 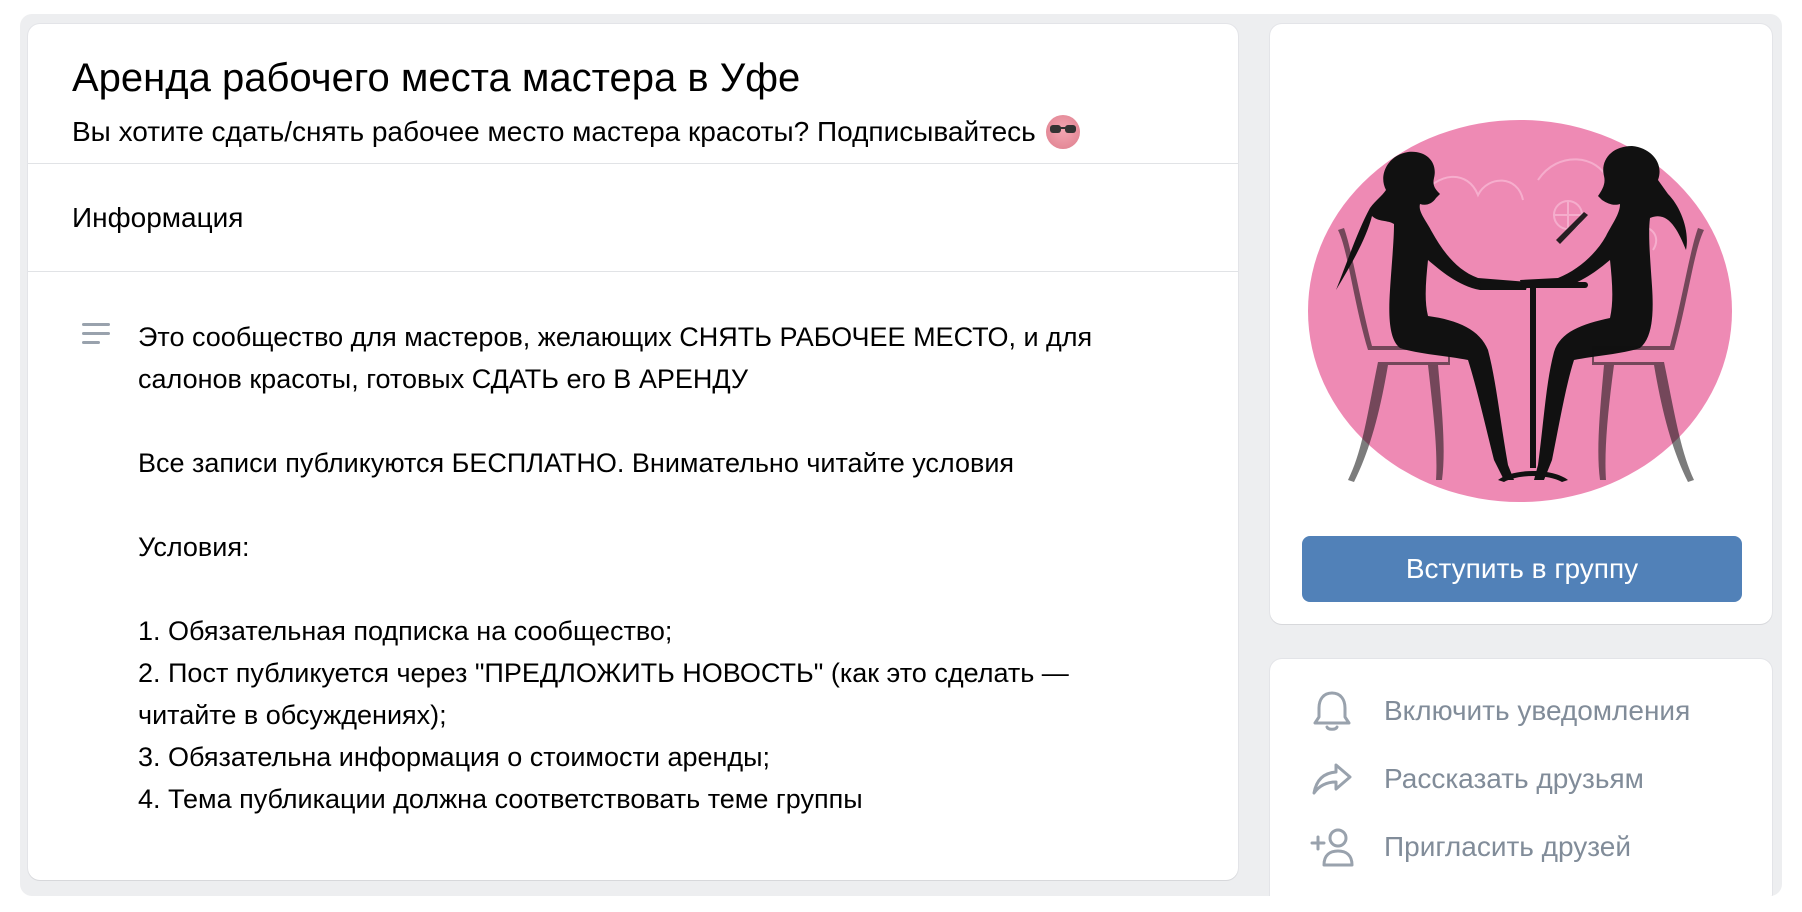 I want to click on bell-icon, so click(x=1332, y=711).